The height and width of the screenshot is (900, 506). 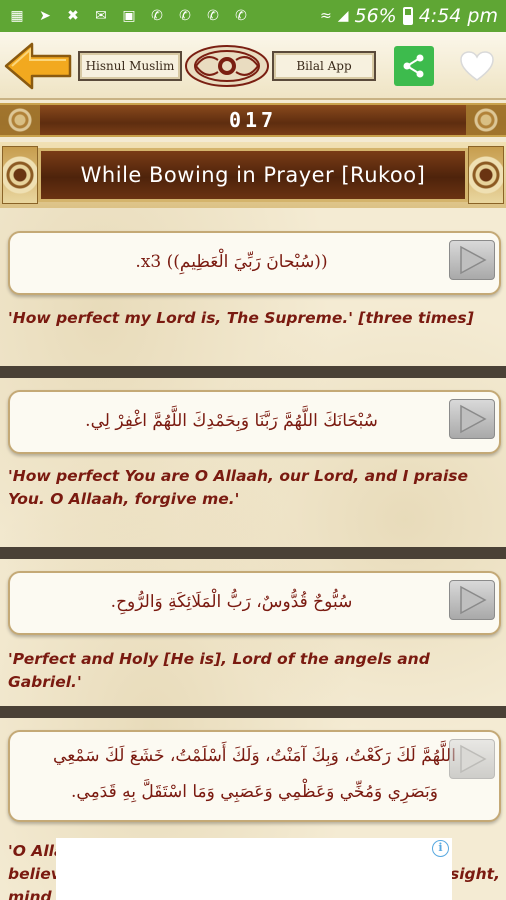 What do you see at coordinates (343, 16) in the screenshot?
I see `signal-icon: ◢` at bounding box center [343, 16].